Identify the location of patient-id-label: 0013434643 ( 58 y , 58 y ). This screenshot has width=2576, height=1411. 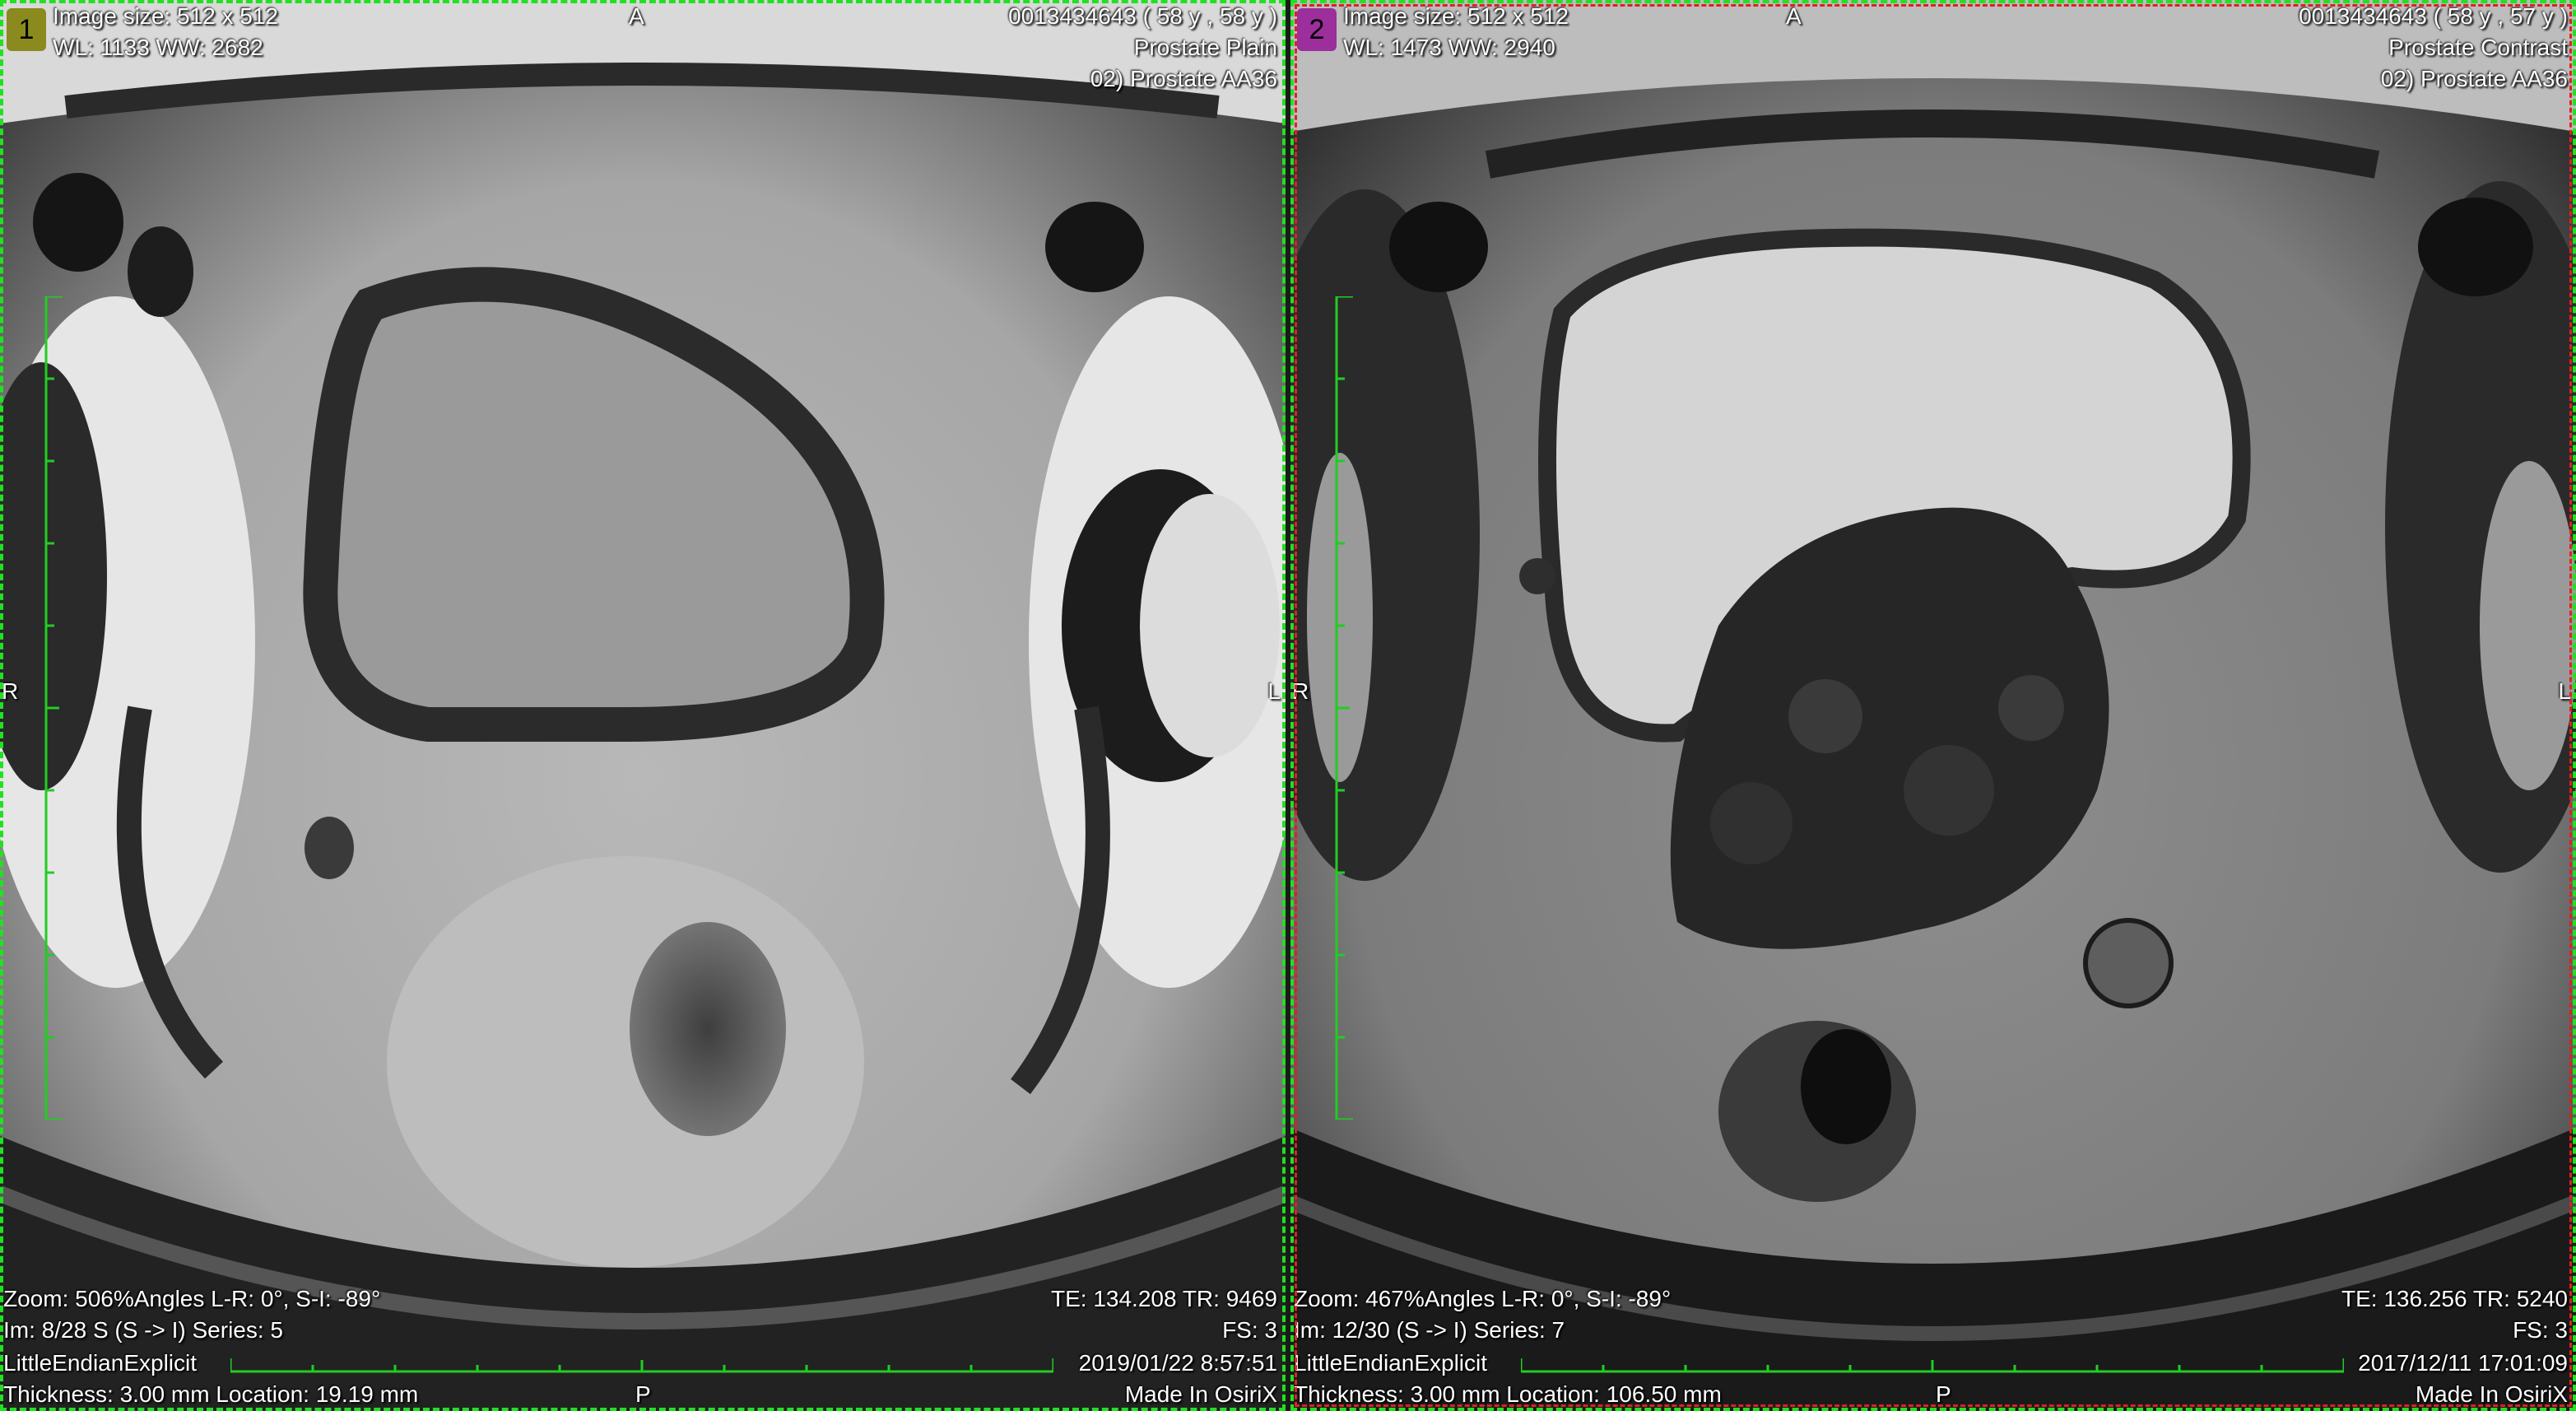
(1142, 16).